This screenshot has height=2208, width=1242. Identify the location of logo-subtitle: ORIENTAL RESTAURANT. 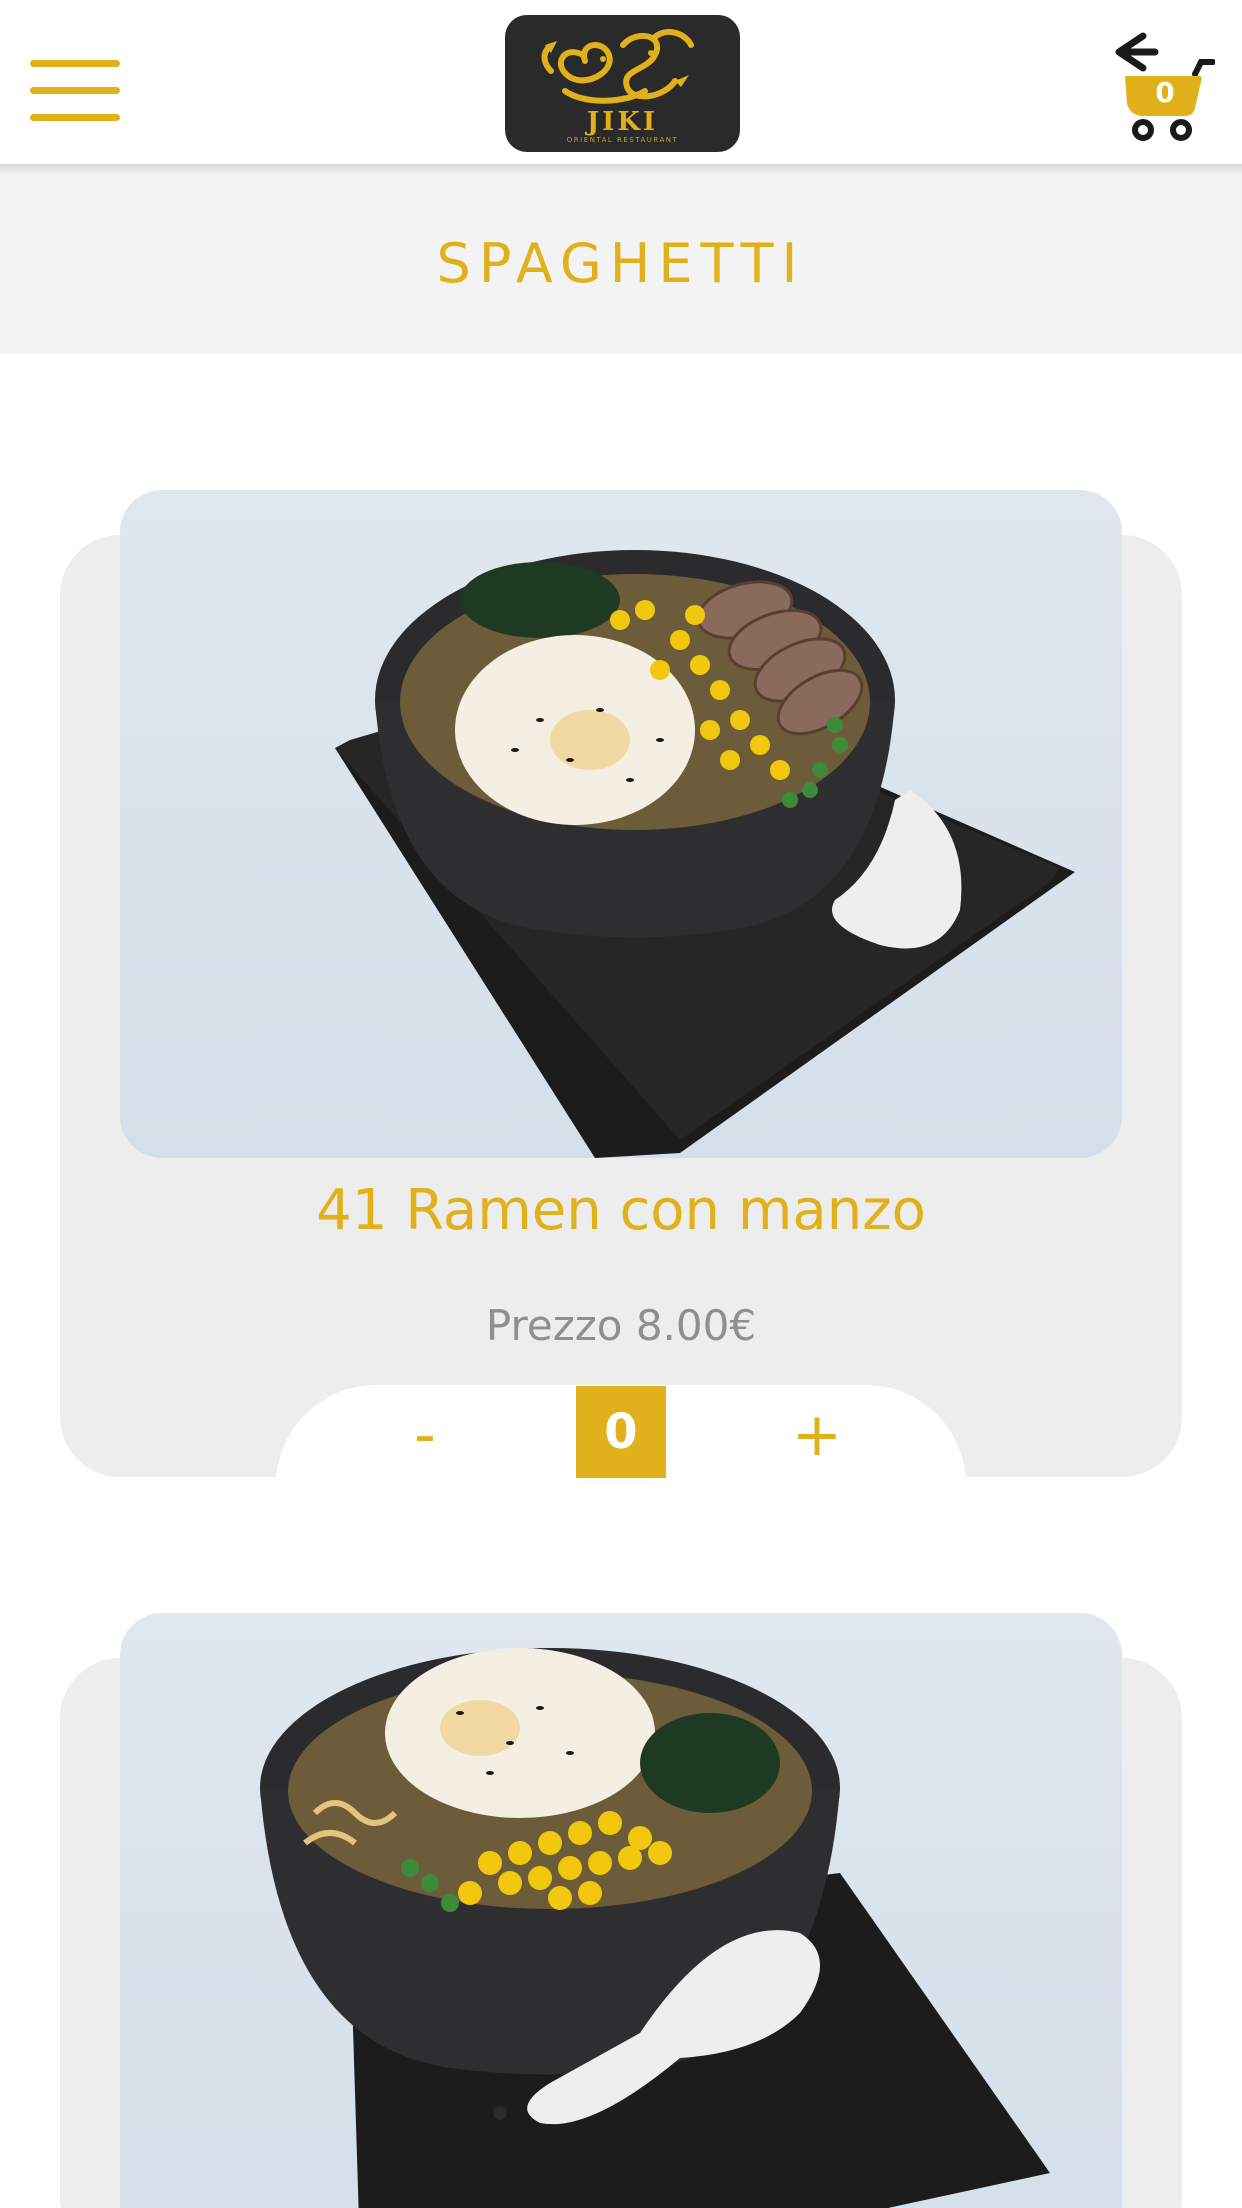
(622, 140).